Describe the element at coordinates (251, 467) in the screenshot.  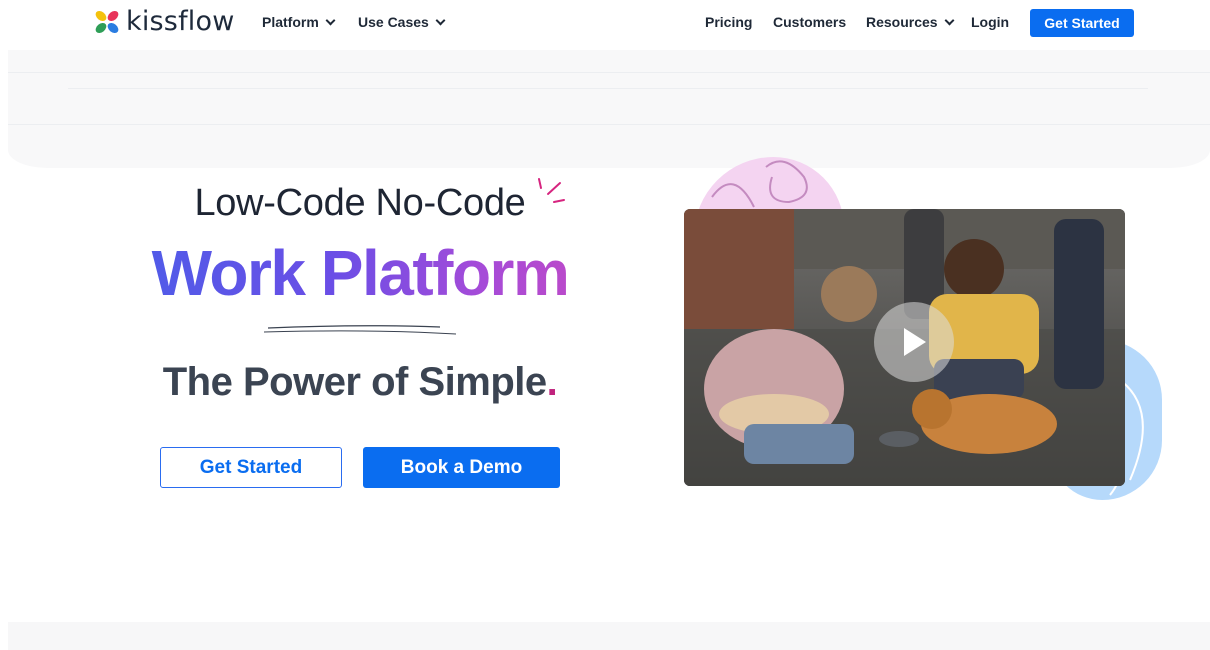
I see `hero-get-started-button: Get Started` at that location.